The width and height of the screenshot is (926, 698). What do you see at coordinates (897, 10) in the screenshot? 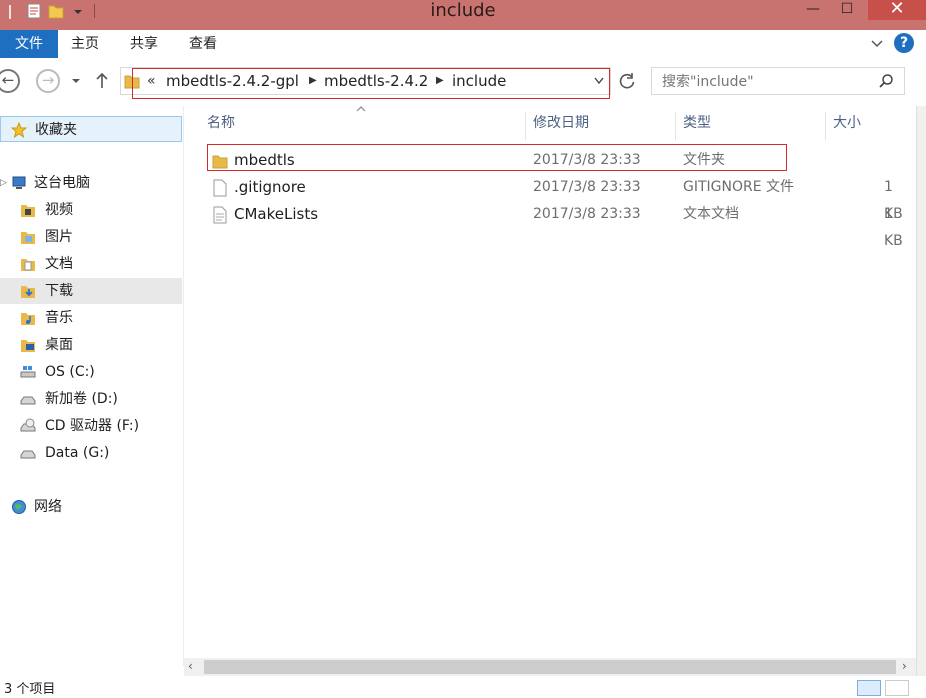
I see `close-button: ✕` at bounding box center [897, 10].